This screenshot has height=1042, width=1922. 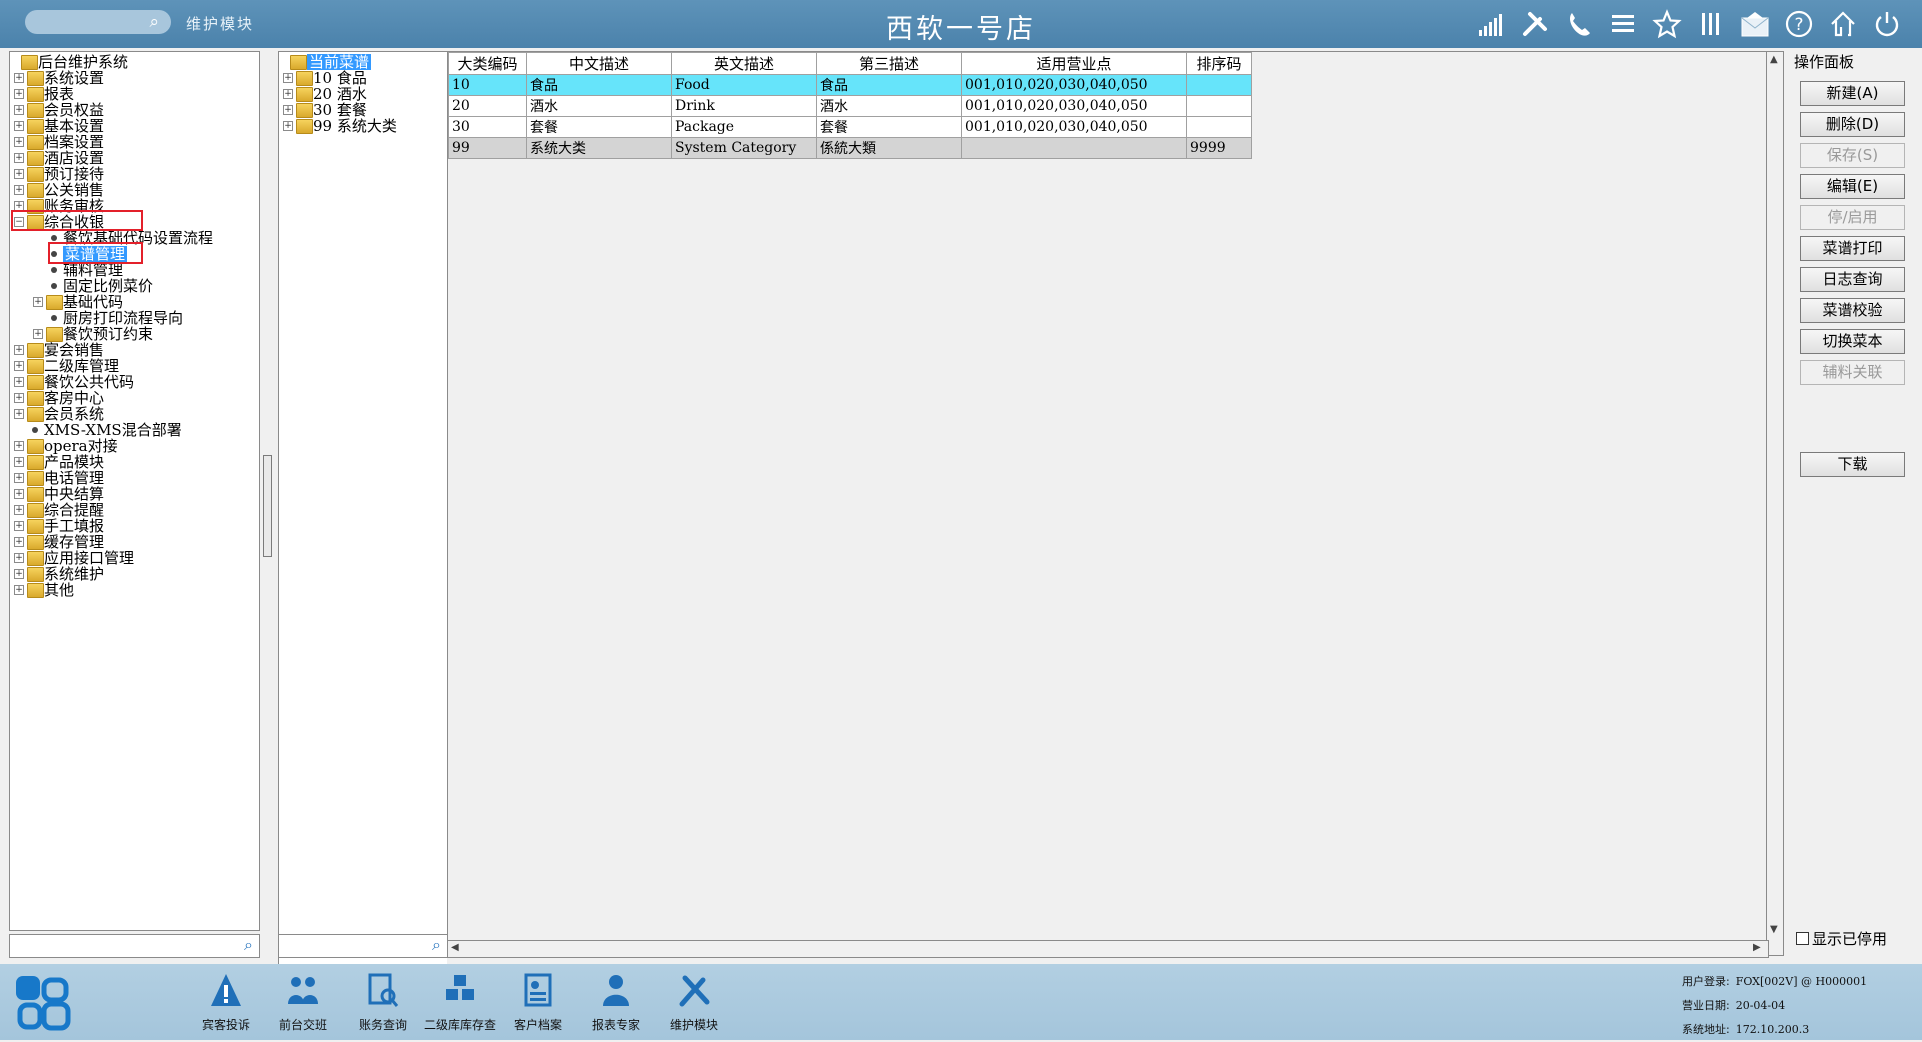 What do you see at coordinates (599, 148) in the screenshot?
I see `cell-cn: 系统大类` at bounding box center [599, 148].